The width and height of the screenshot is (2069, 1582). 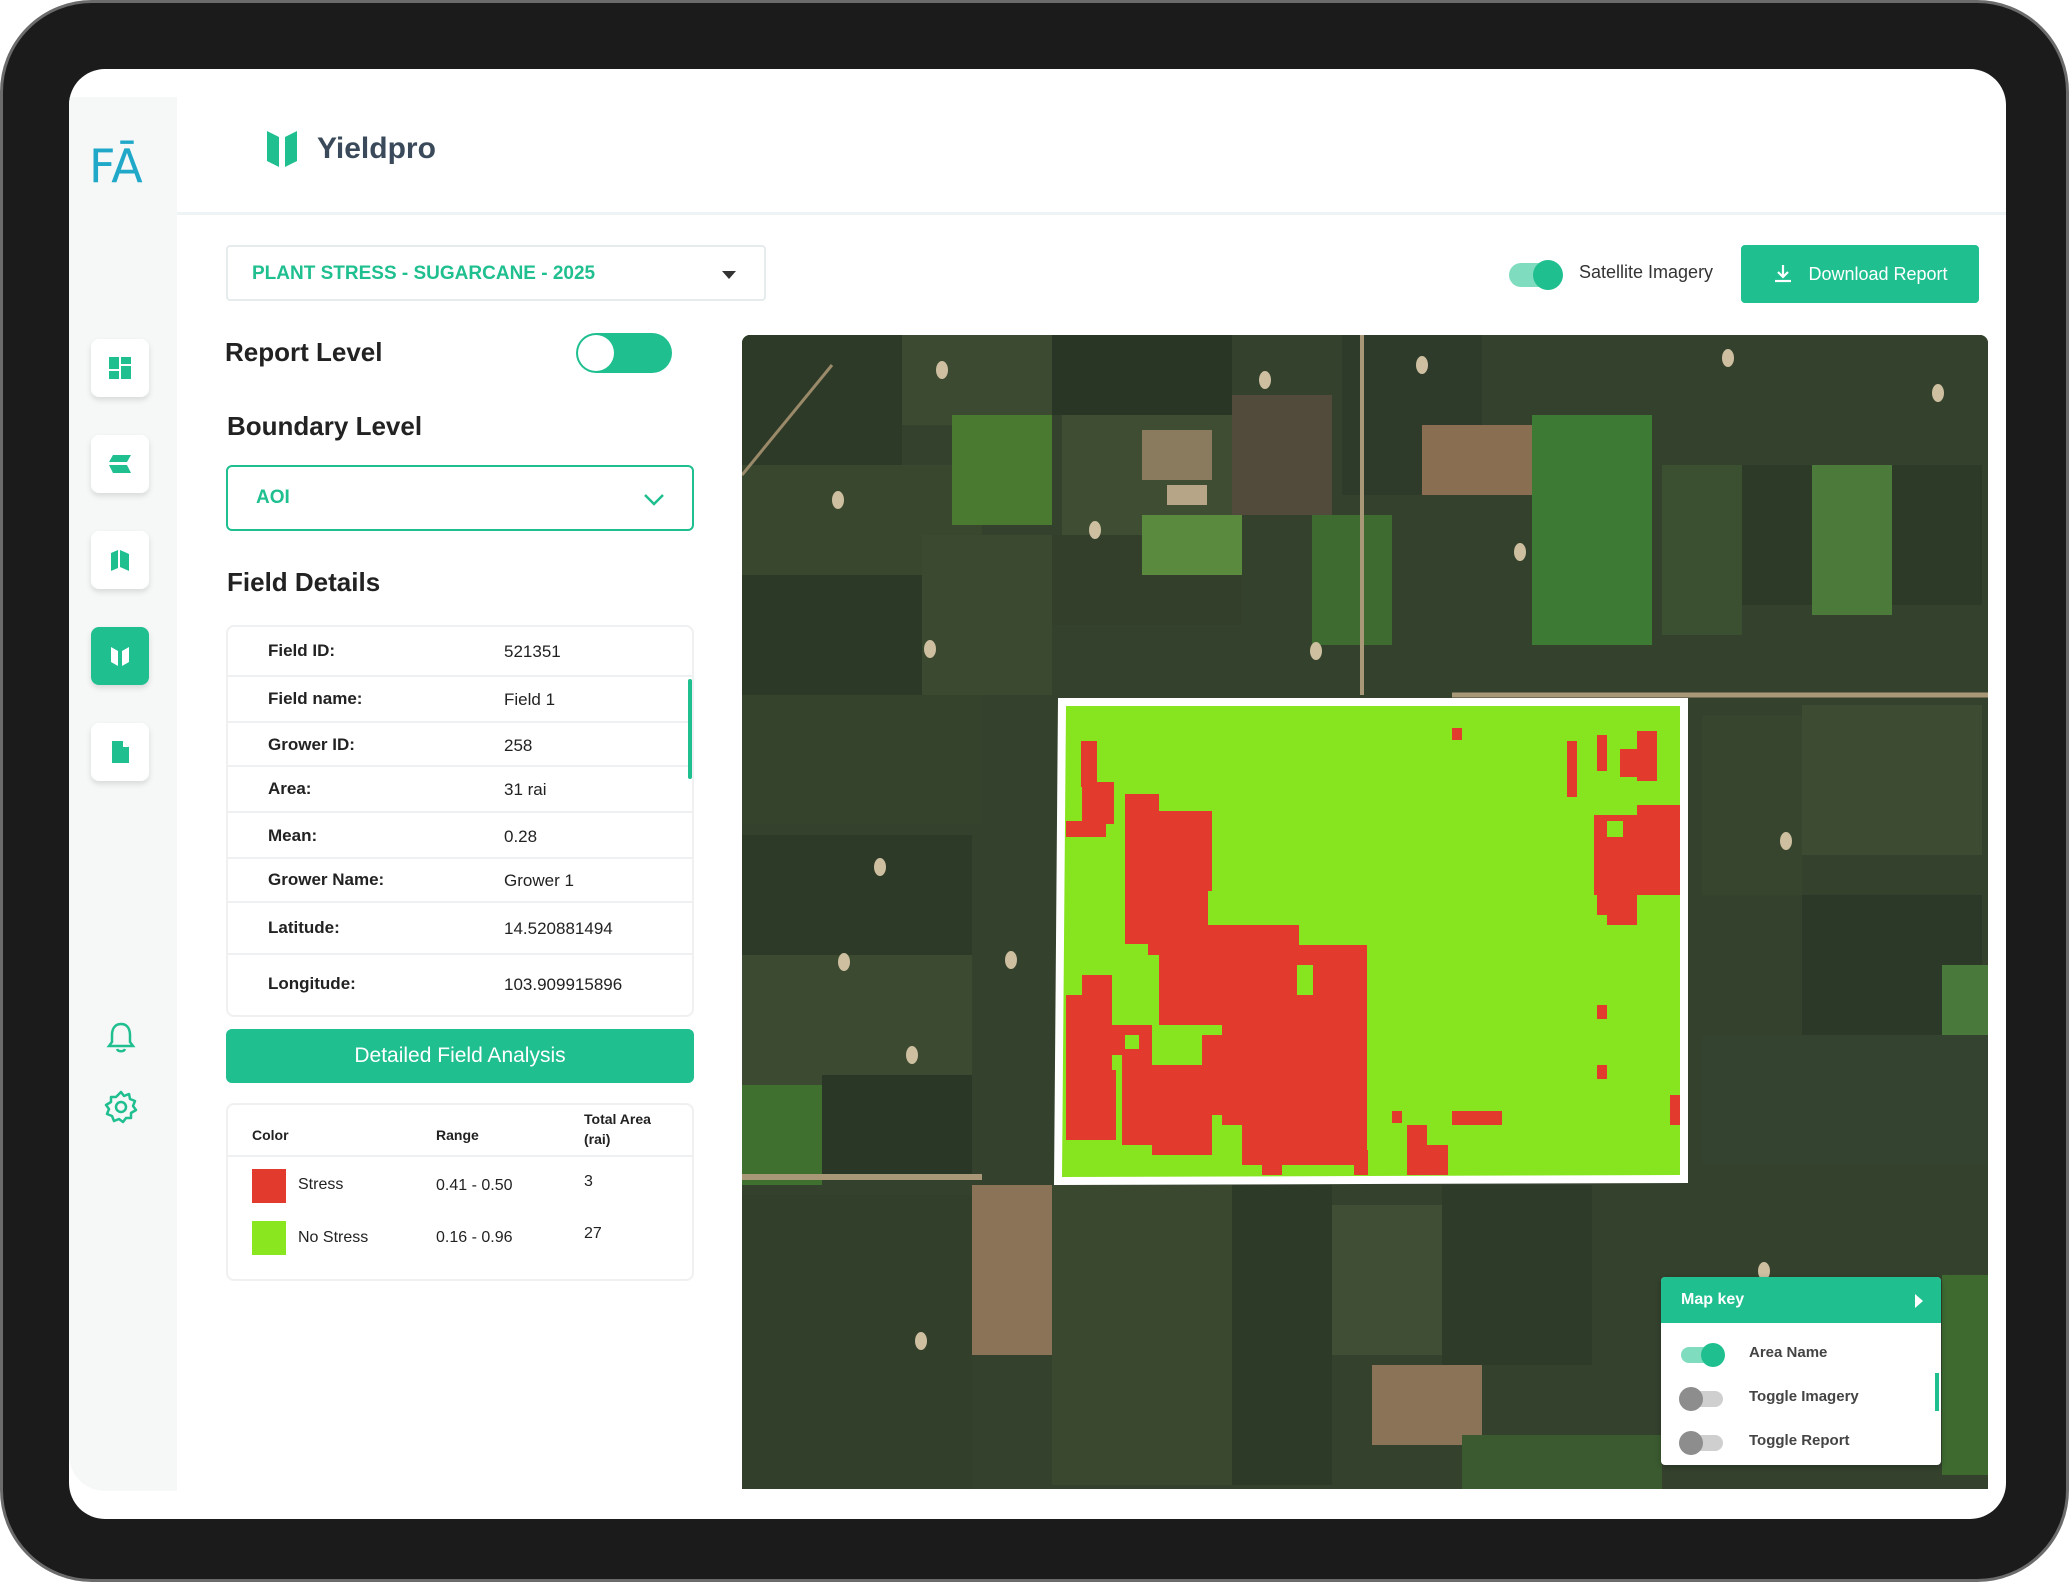 What do you see at coordinates (376, 148) in the screenshot?
I see `brand-name: Yieldpro` at bounding box center [376, 148].